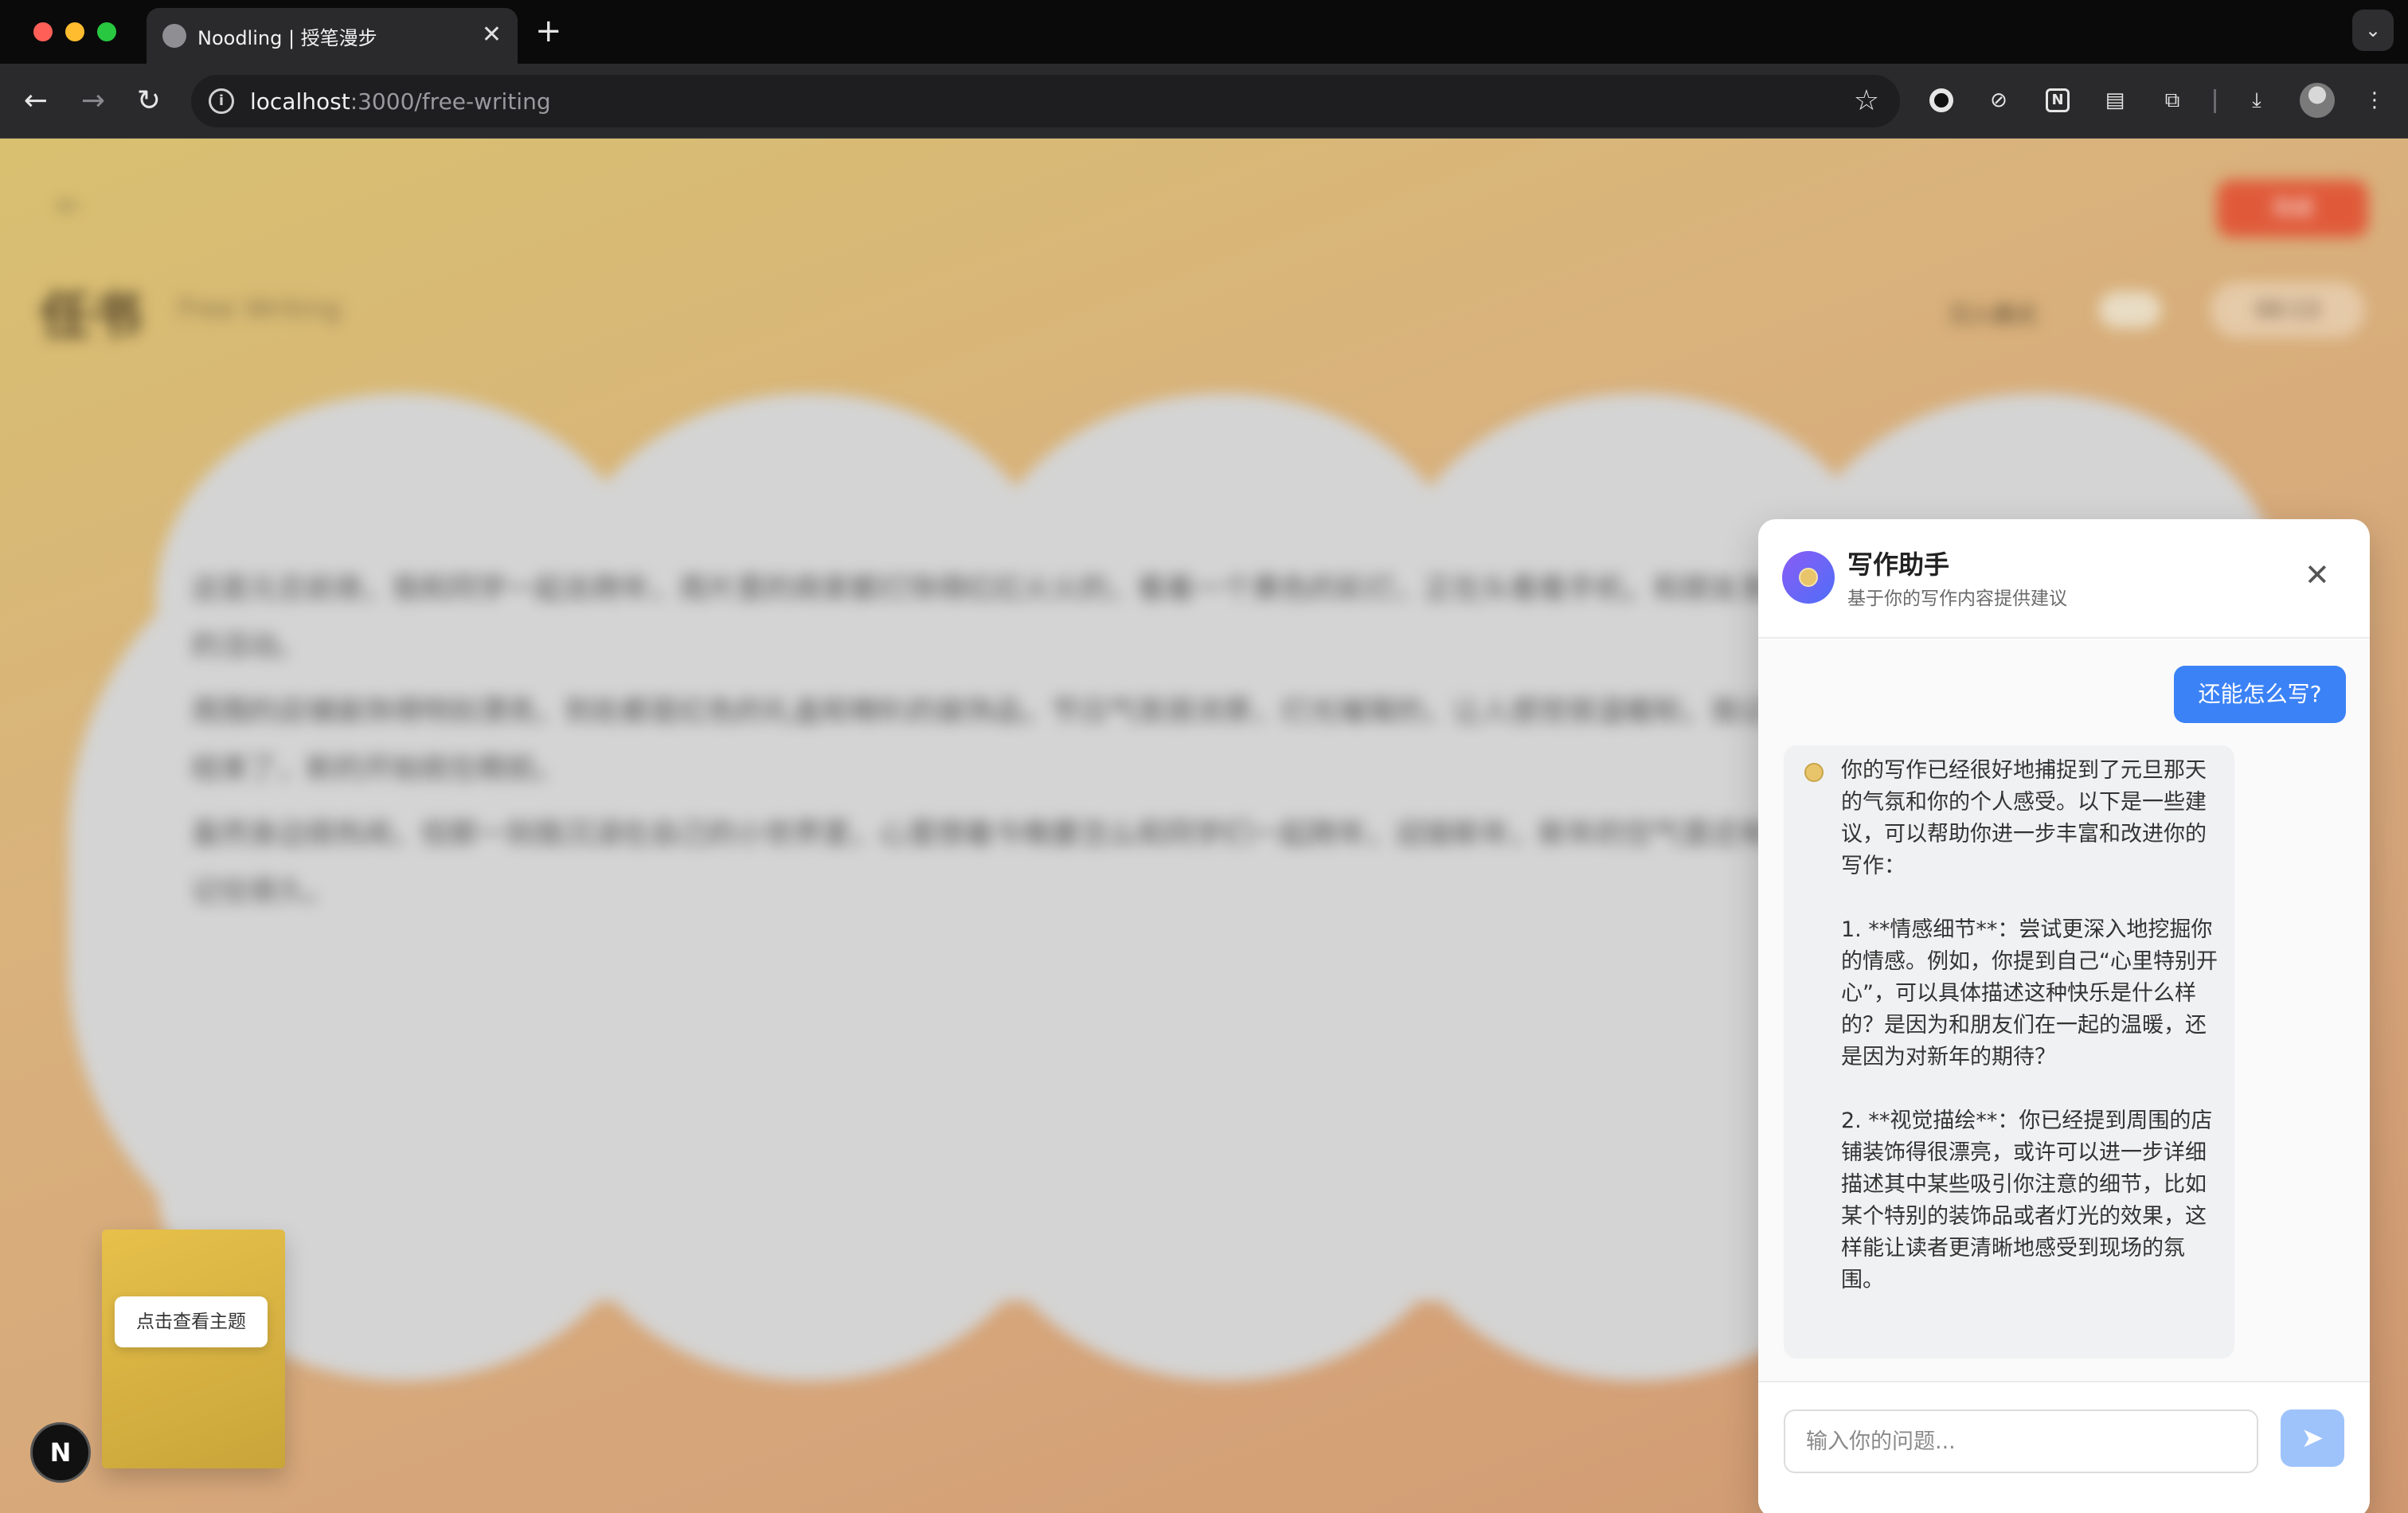 The width and height of the screenshot is (2408, 1513). Describe the element at coordinates (1957, 598) in the screenshot. I see `chat-subtitle: 基于你的写作内容提供建议` at that location.